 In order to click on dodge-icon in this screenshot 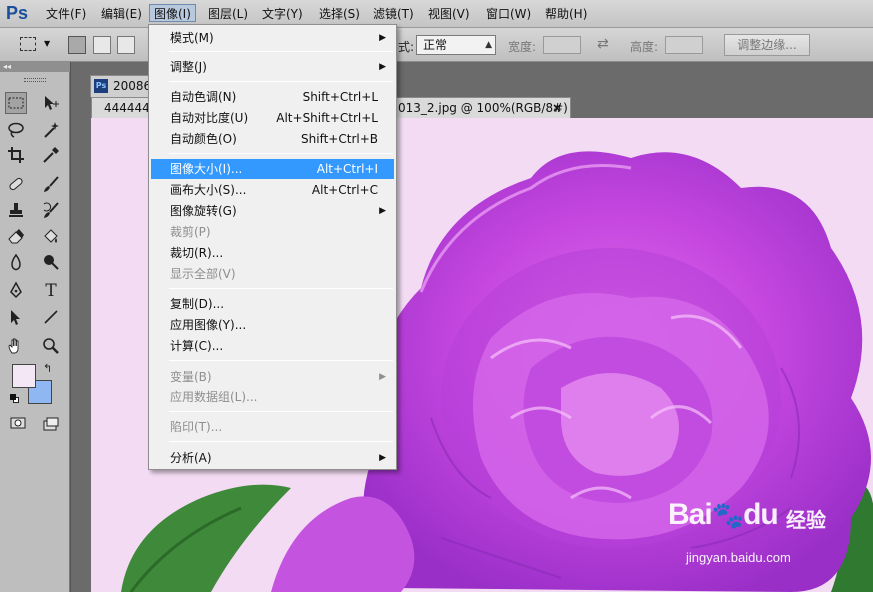, I will do `click(51, 262)`.